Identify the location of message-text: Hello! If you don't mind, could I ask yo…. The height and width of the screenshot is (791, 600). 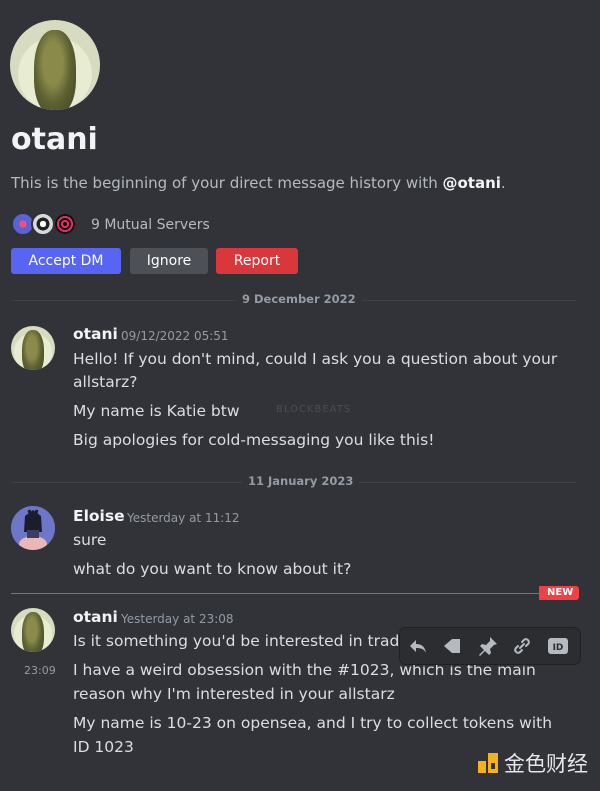
(315, 359).